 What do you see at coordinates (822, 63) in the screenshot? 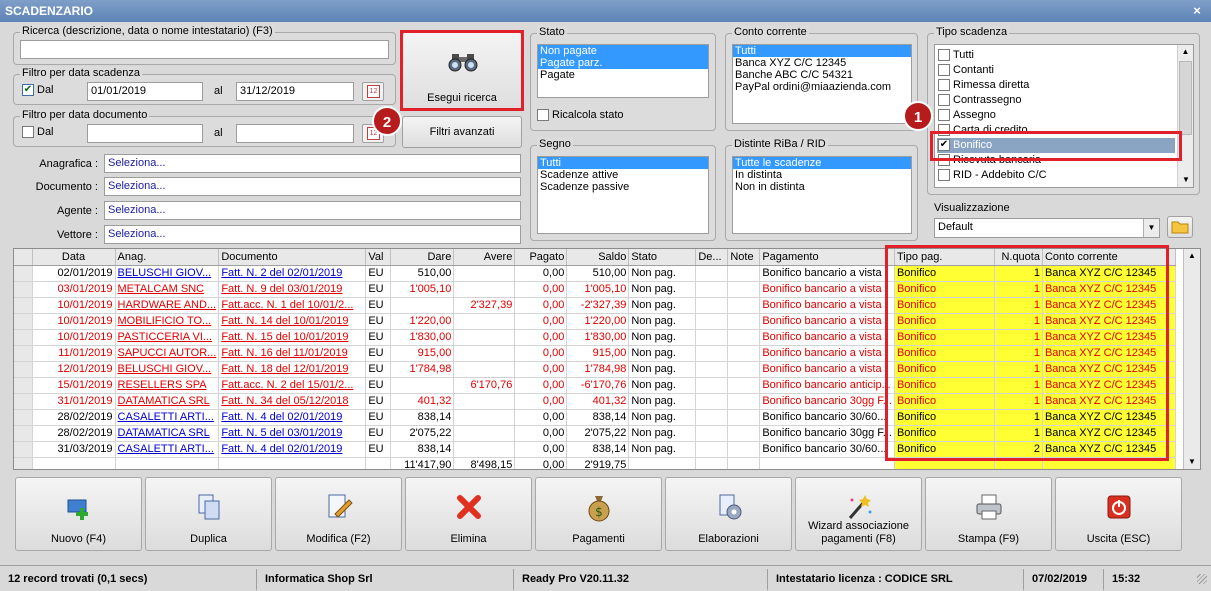
I see `list-item: Banca XYZ C/C 12345` at bounding box center [822, 63].